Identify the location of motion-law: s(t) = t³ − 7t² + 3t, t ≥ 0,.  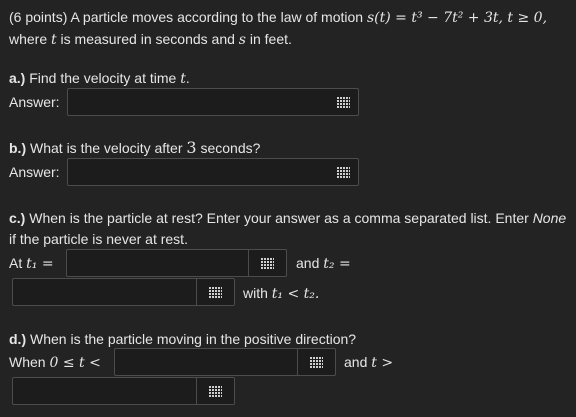
(457, 18).